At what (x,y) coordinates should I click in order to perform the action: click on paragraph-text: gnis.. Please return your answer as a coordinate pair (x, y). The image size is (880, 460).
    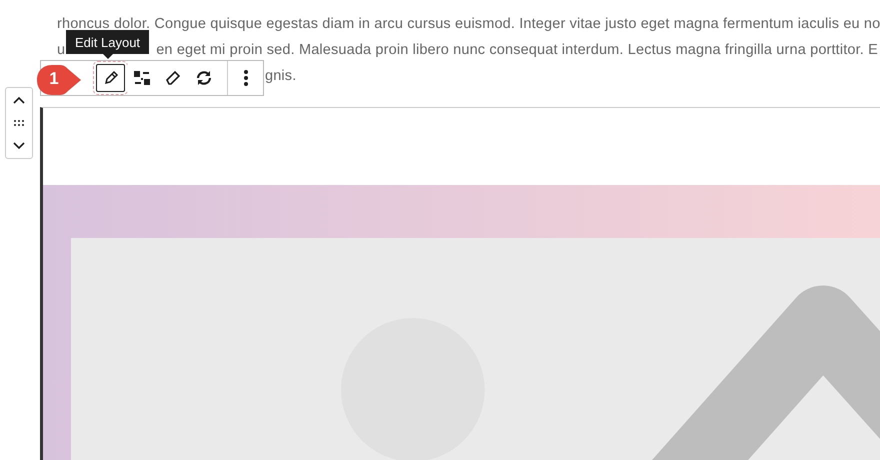
    Looking at the image, I should click on (280, 76).